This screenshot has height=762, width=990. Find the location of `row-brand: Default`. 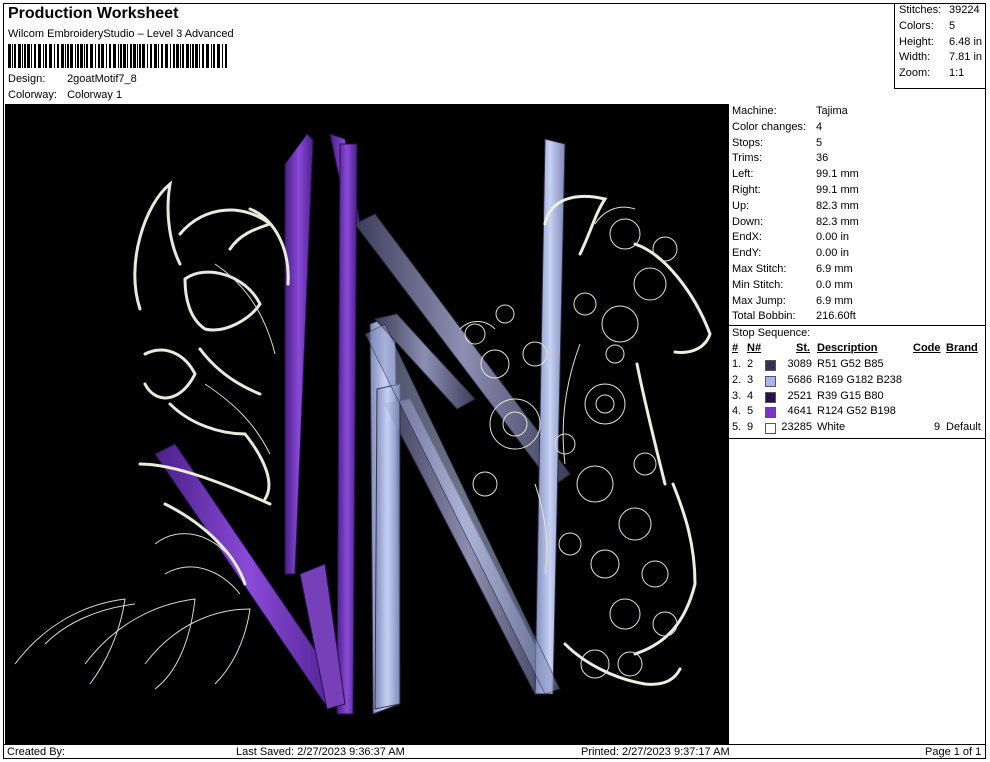

row-brand: Default is located at coordinates (963, 427).